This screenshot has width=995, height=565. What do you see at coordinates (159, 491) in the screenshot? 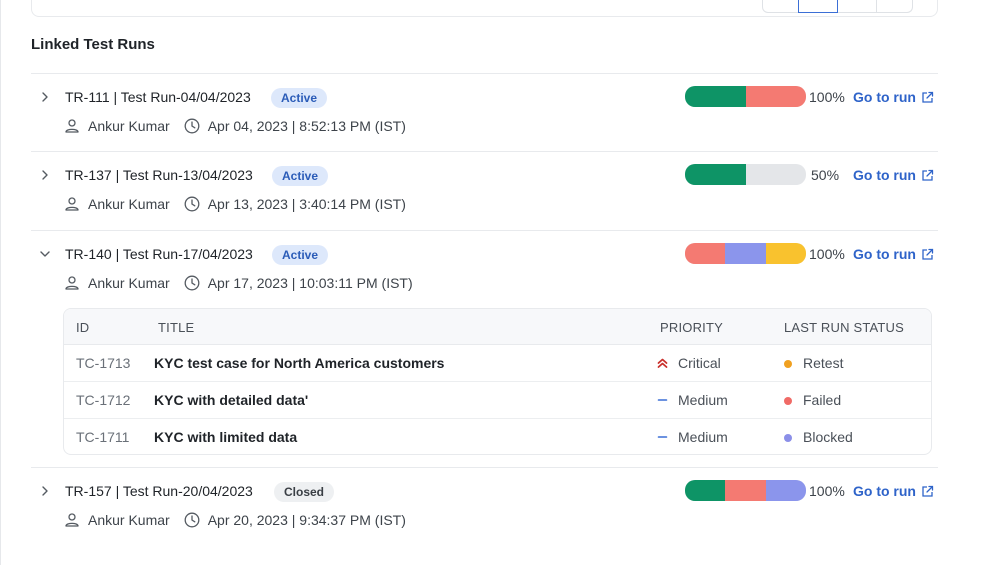
I see `run-title: TR-157 | Test Run-20/04/2023` at bounding box center [159, 491].